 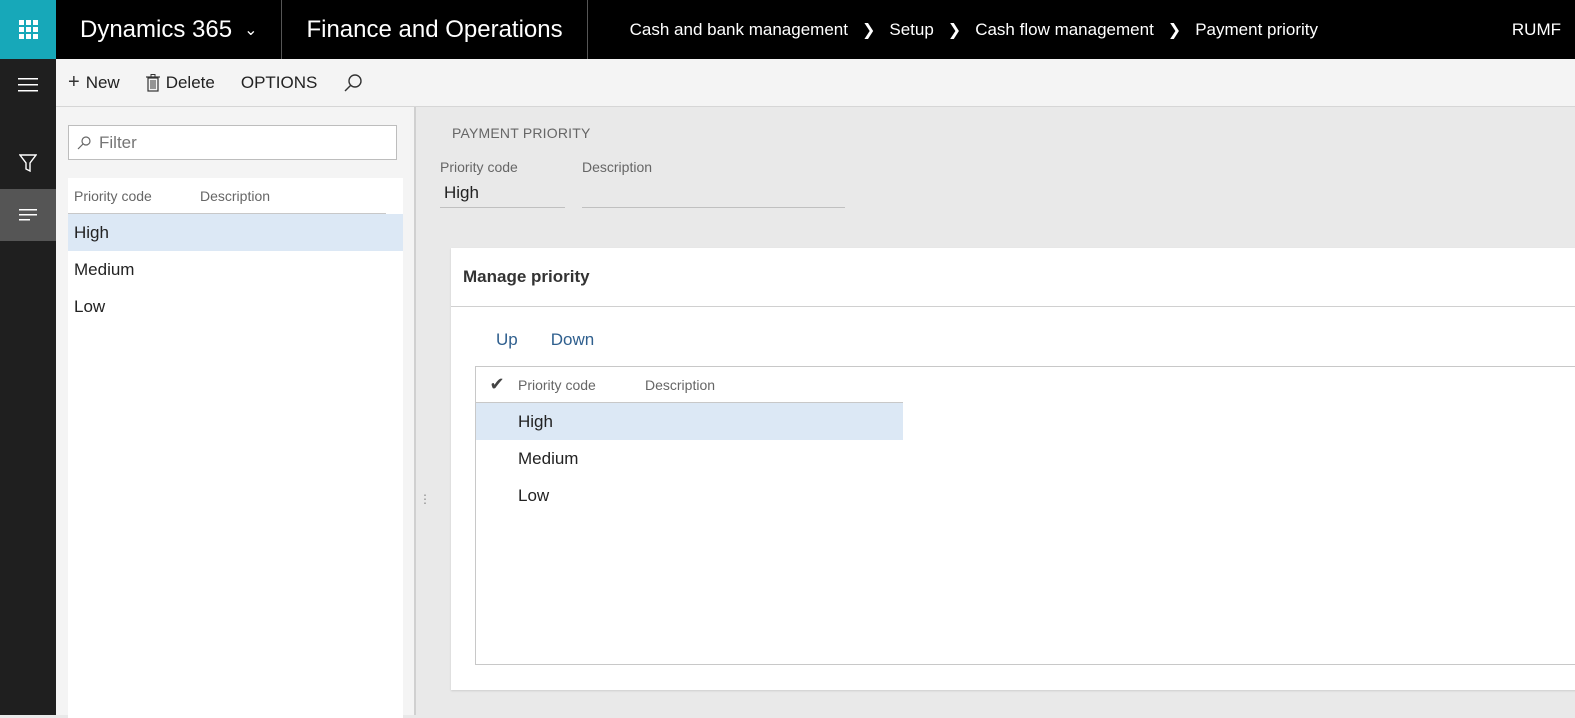 I want to click on breadcrumb-item-cash-bank: Cash and bank management, so click(x=739, y=30).